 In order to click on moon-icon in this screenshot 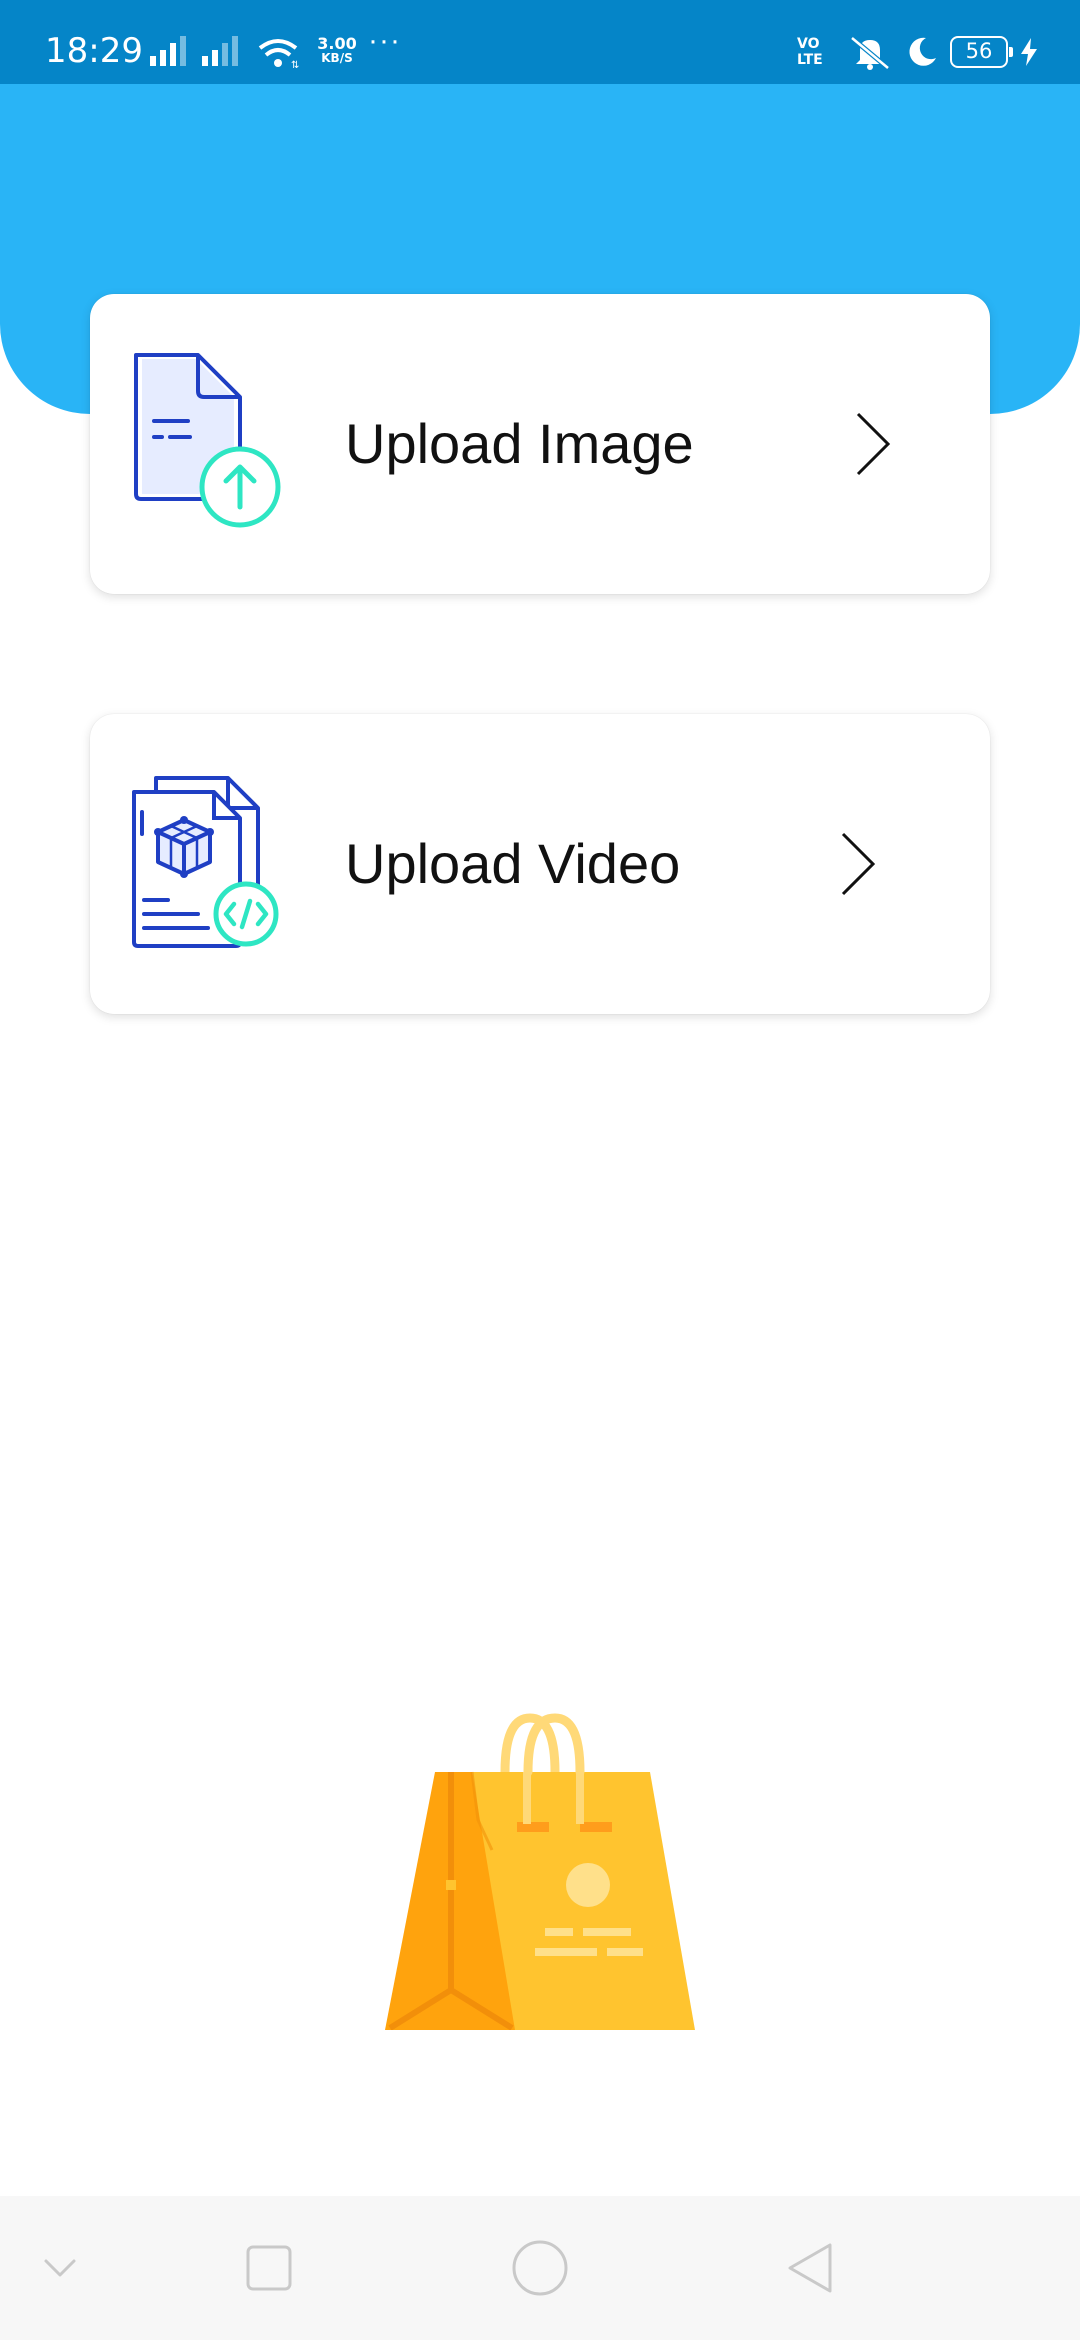, I will do `click(922, 51)`.